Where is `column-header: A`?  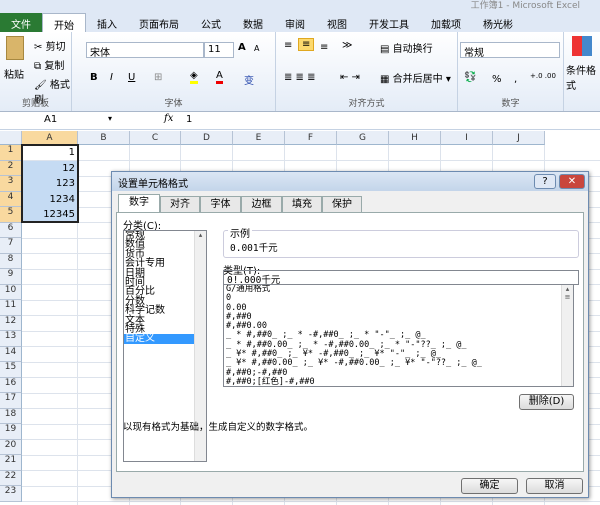 column-header: A is located at coordinates (50, 138).